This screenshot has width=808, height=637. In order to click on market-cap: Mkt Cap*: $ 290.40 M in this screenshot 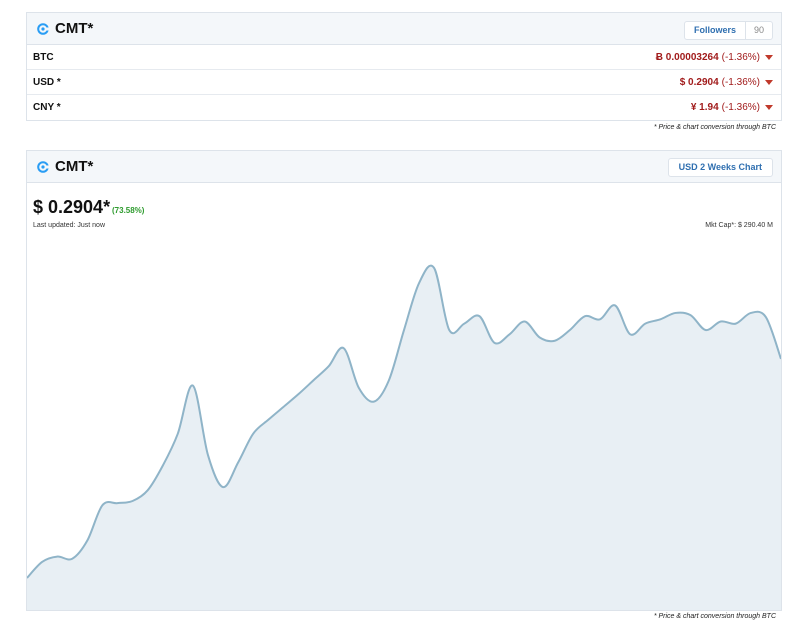, I will do `click(739, 225)`.